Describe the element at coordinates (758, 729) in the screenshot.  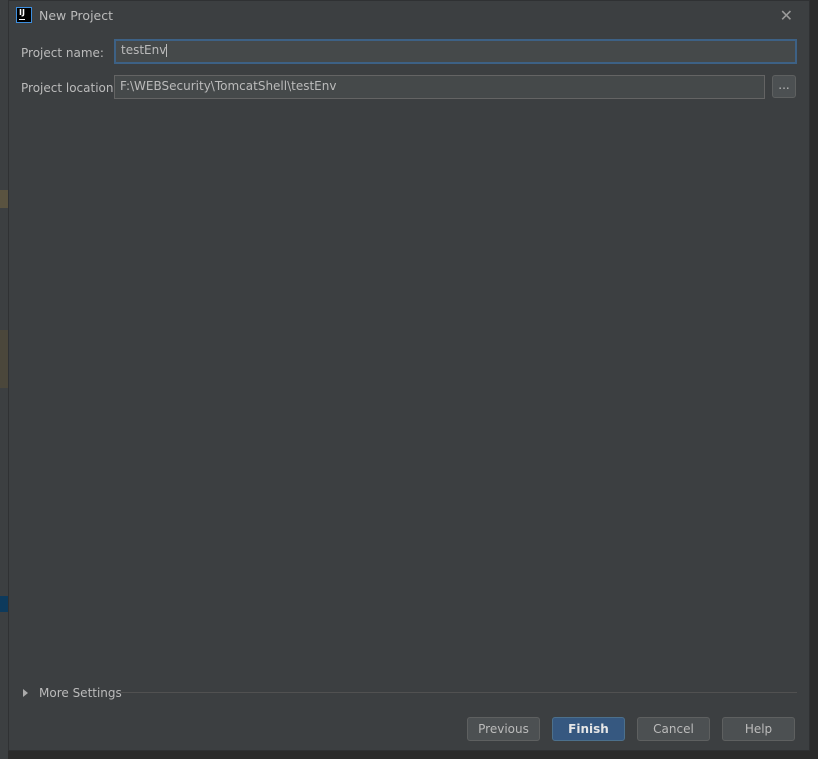
I see `help-button: Help` at that location.